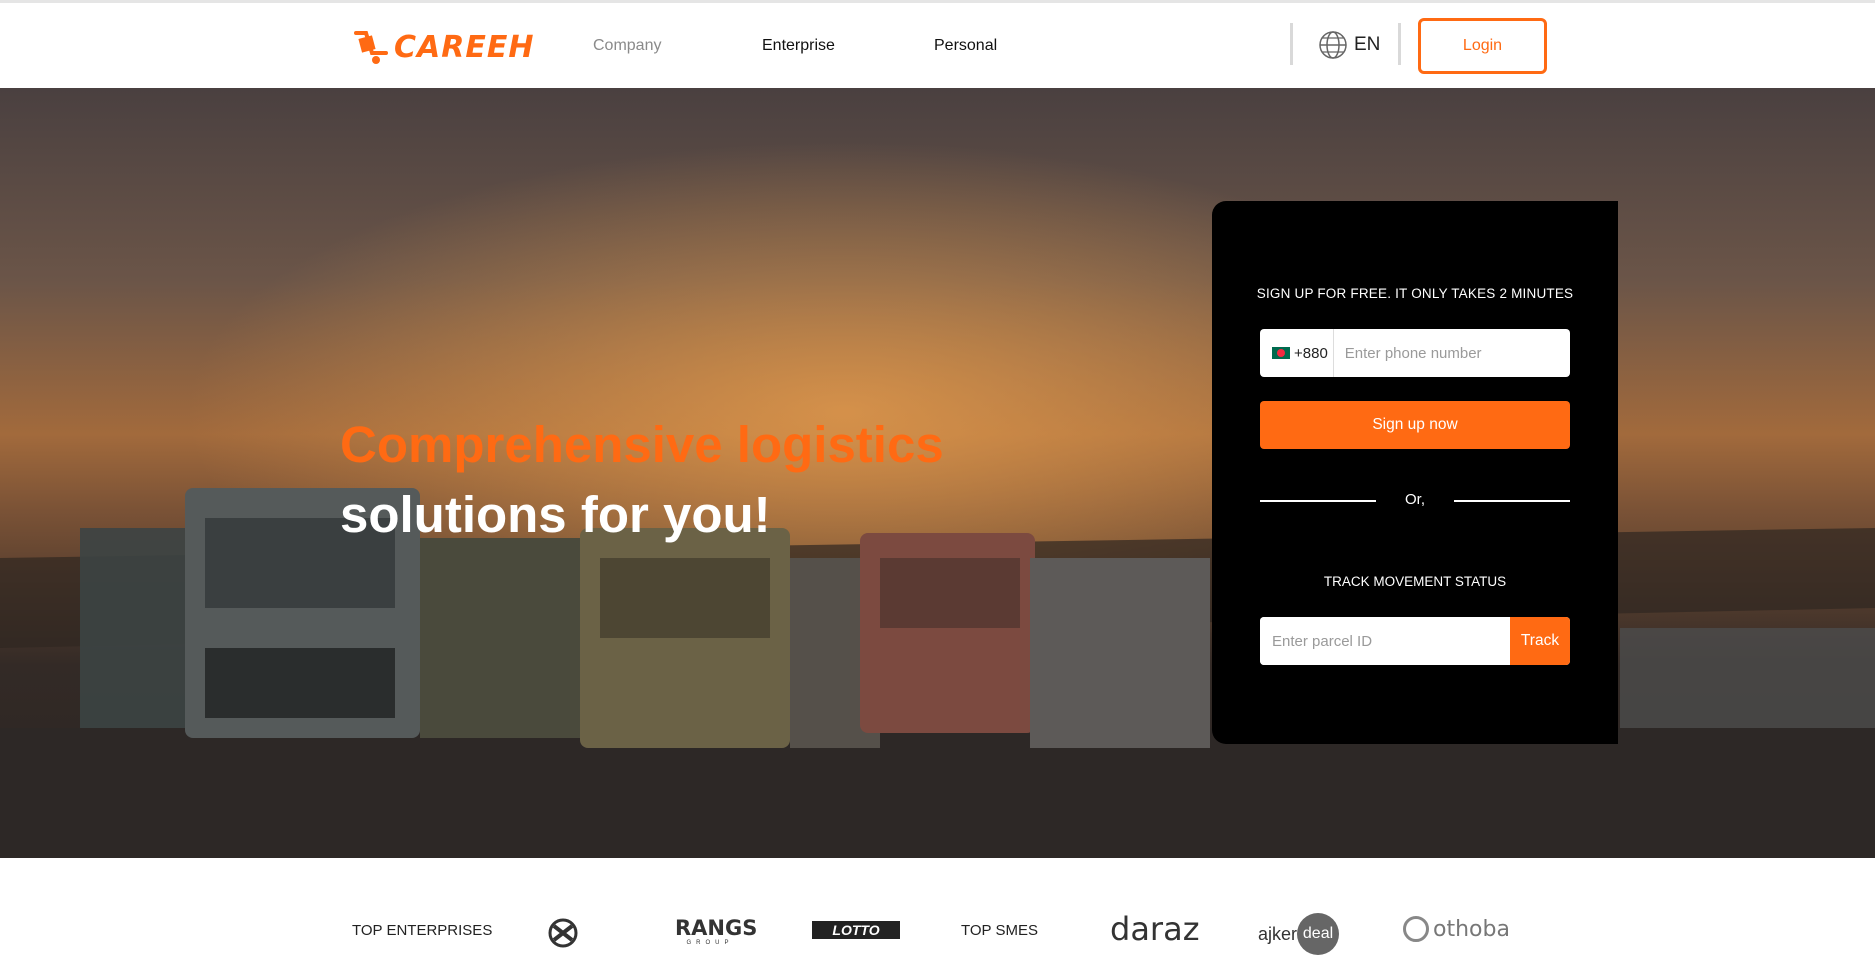 The height and width of the screenshot is (965, 1875). What do you see at coordinates (563, 933) in the screenshot?
I see `enterprise-logo-abstract` at bounding box center [563, 933].